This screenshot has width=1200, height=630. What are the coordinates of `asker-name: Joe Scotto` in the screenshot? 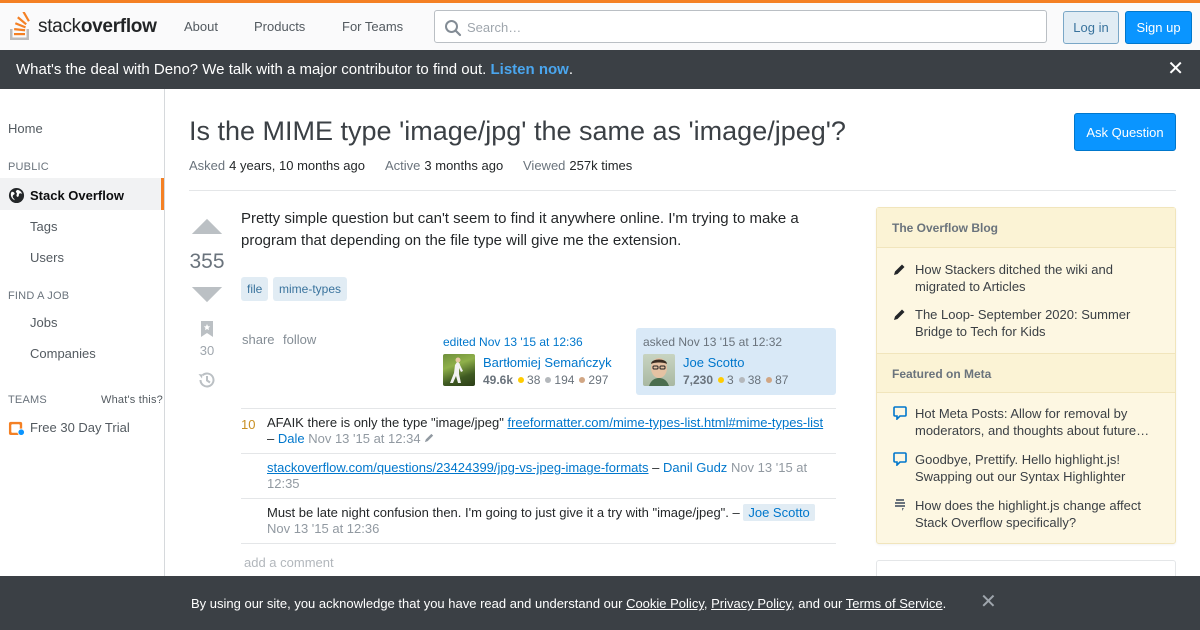 It's located at (713, 362).